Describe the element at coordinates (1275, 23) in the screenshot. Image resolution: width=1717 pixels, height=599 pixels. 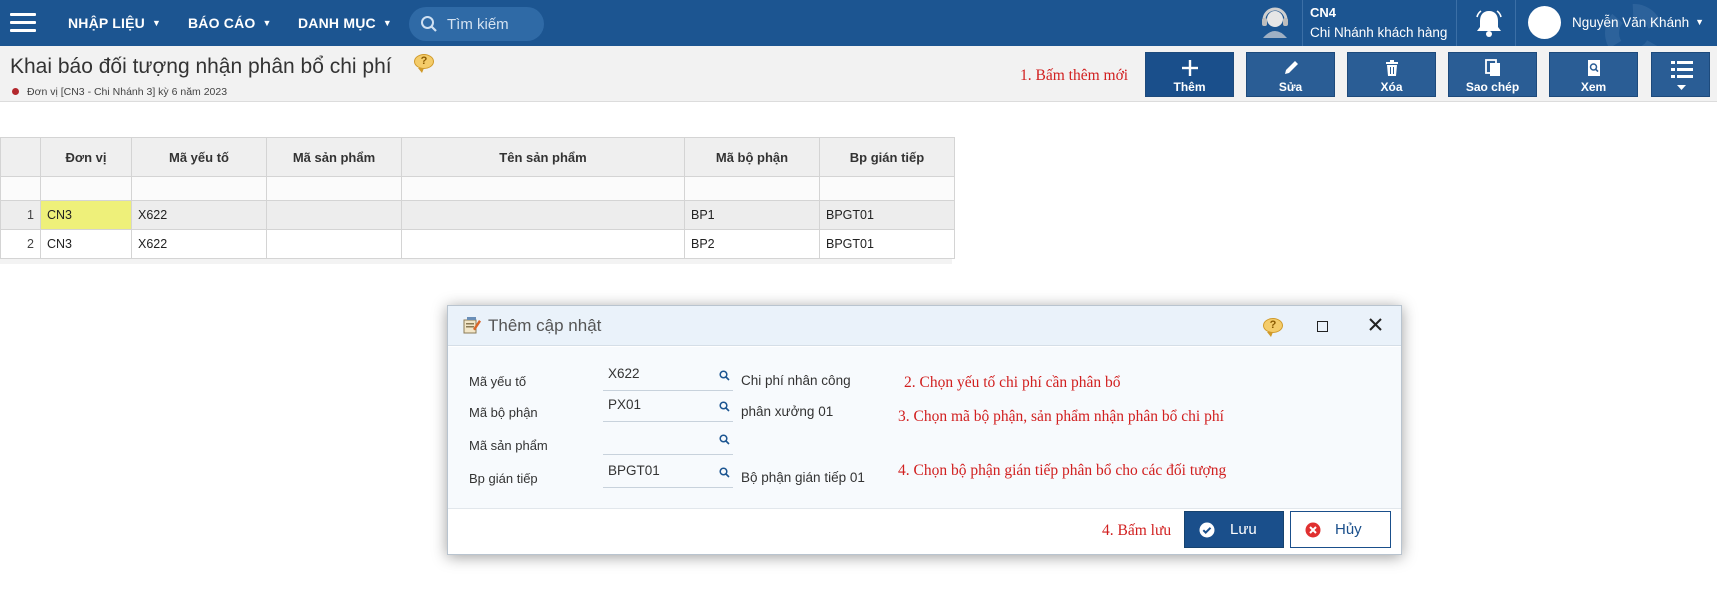
I see `customer-support-icon` at that location.